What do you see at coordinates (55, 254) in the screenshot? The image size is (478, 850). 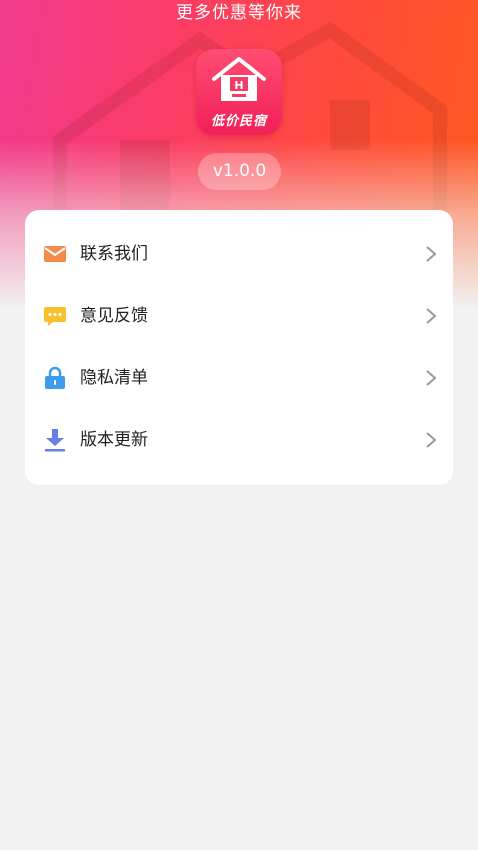 I see `mail-icon` at bounding box center [55, 254].